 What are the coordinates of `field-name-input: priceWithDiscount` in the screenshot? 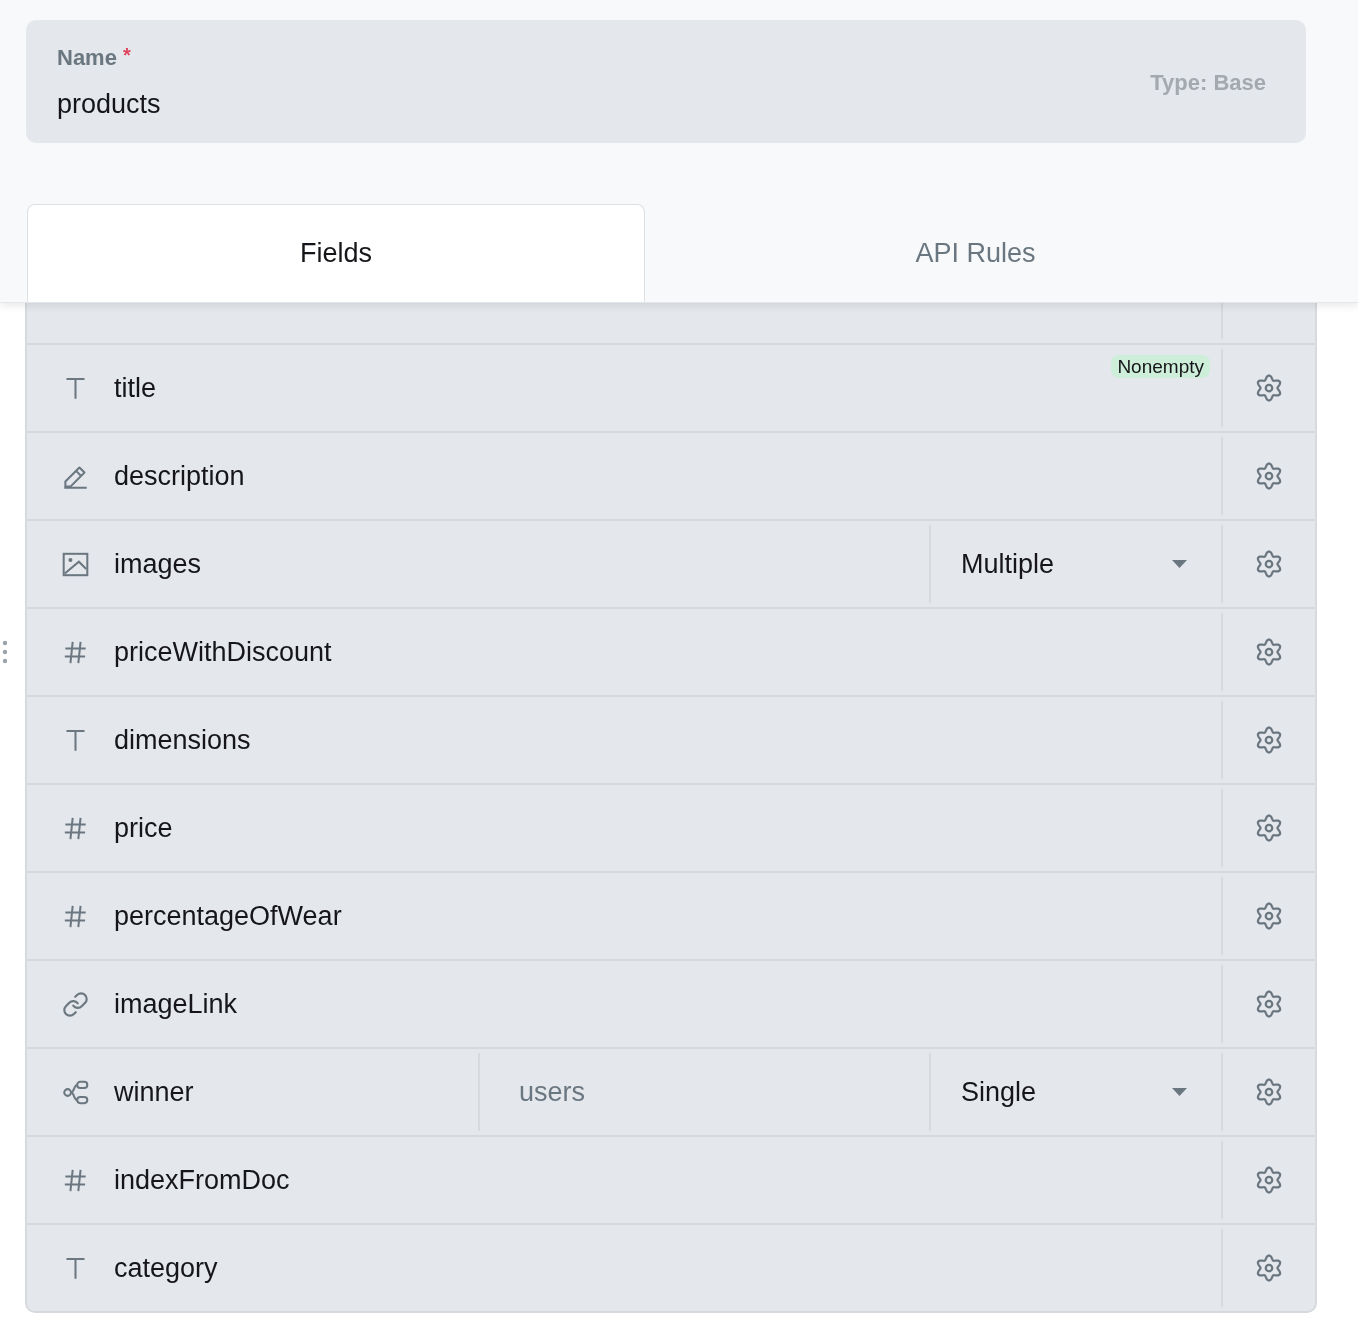 It's located at (223, 652).